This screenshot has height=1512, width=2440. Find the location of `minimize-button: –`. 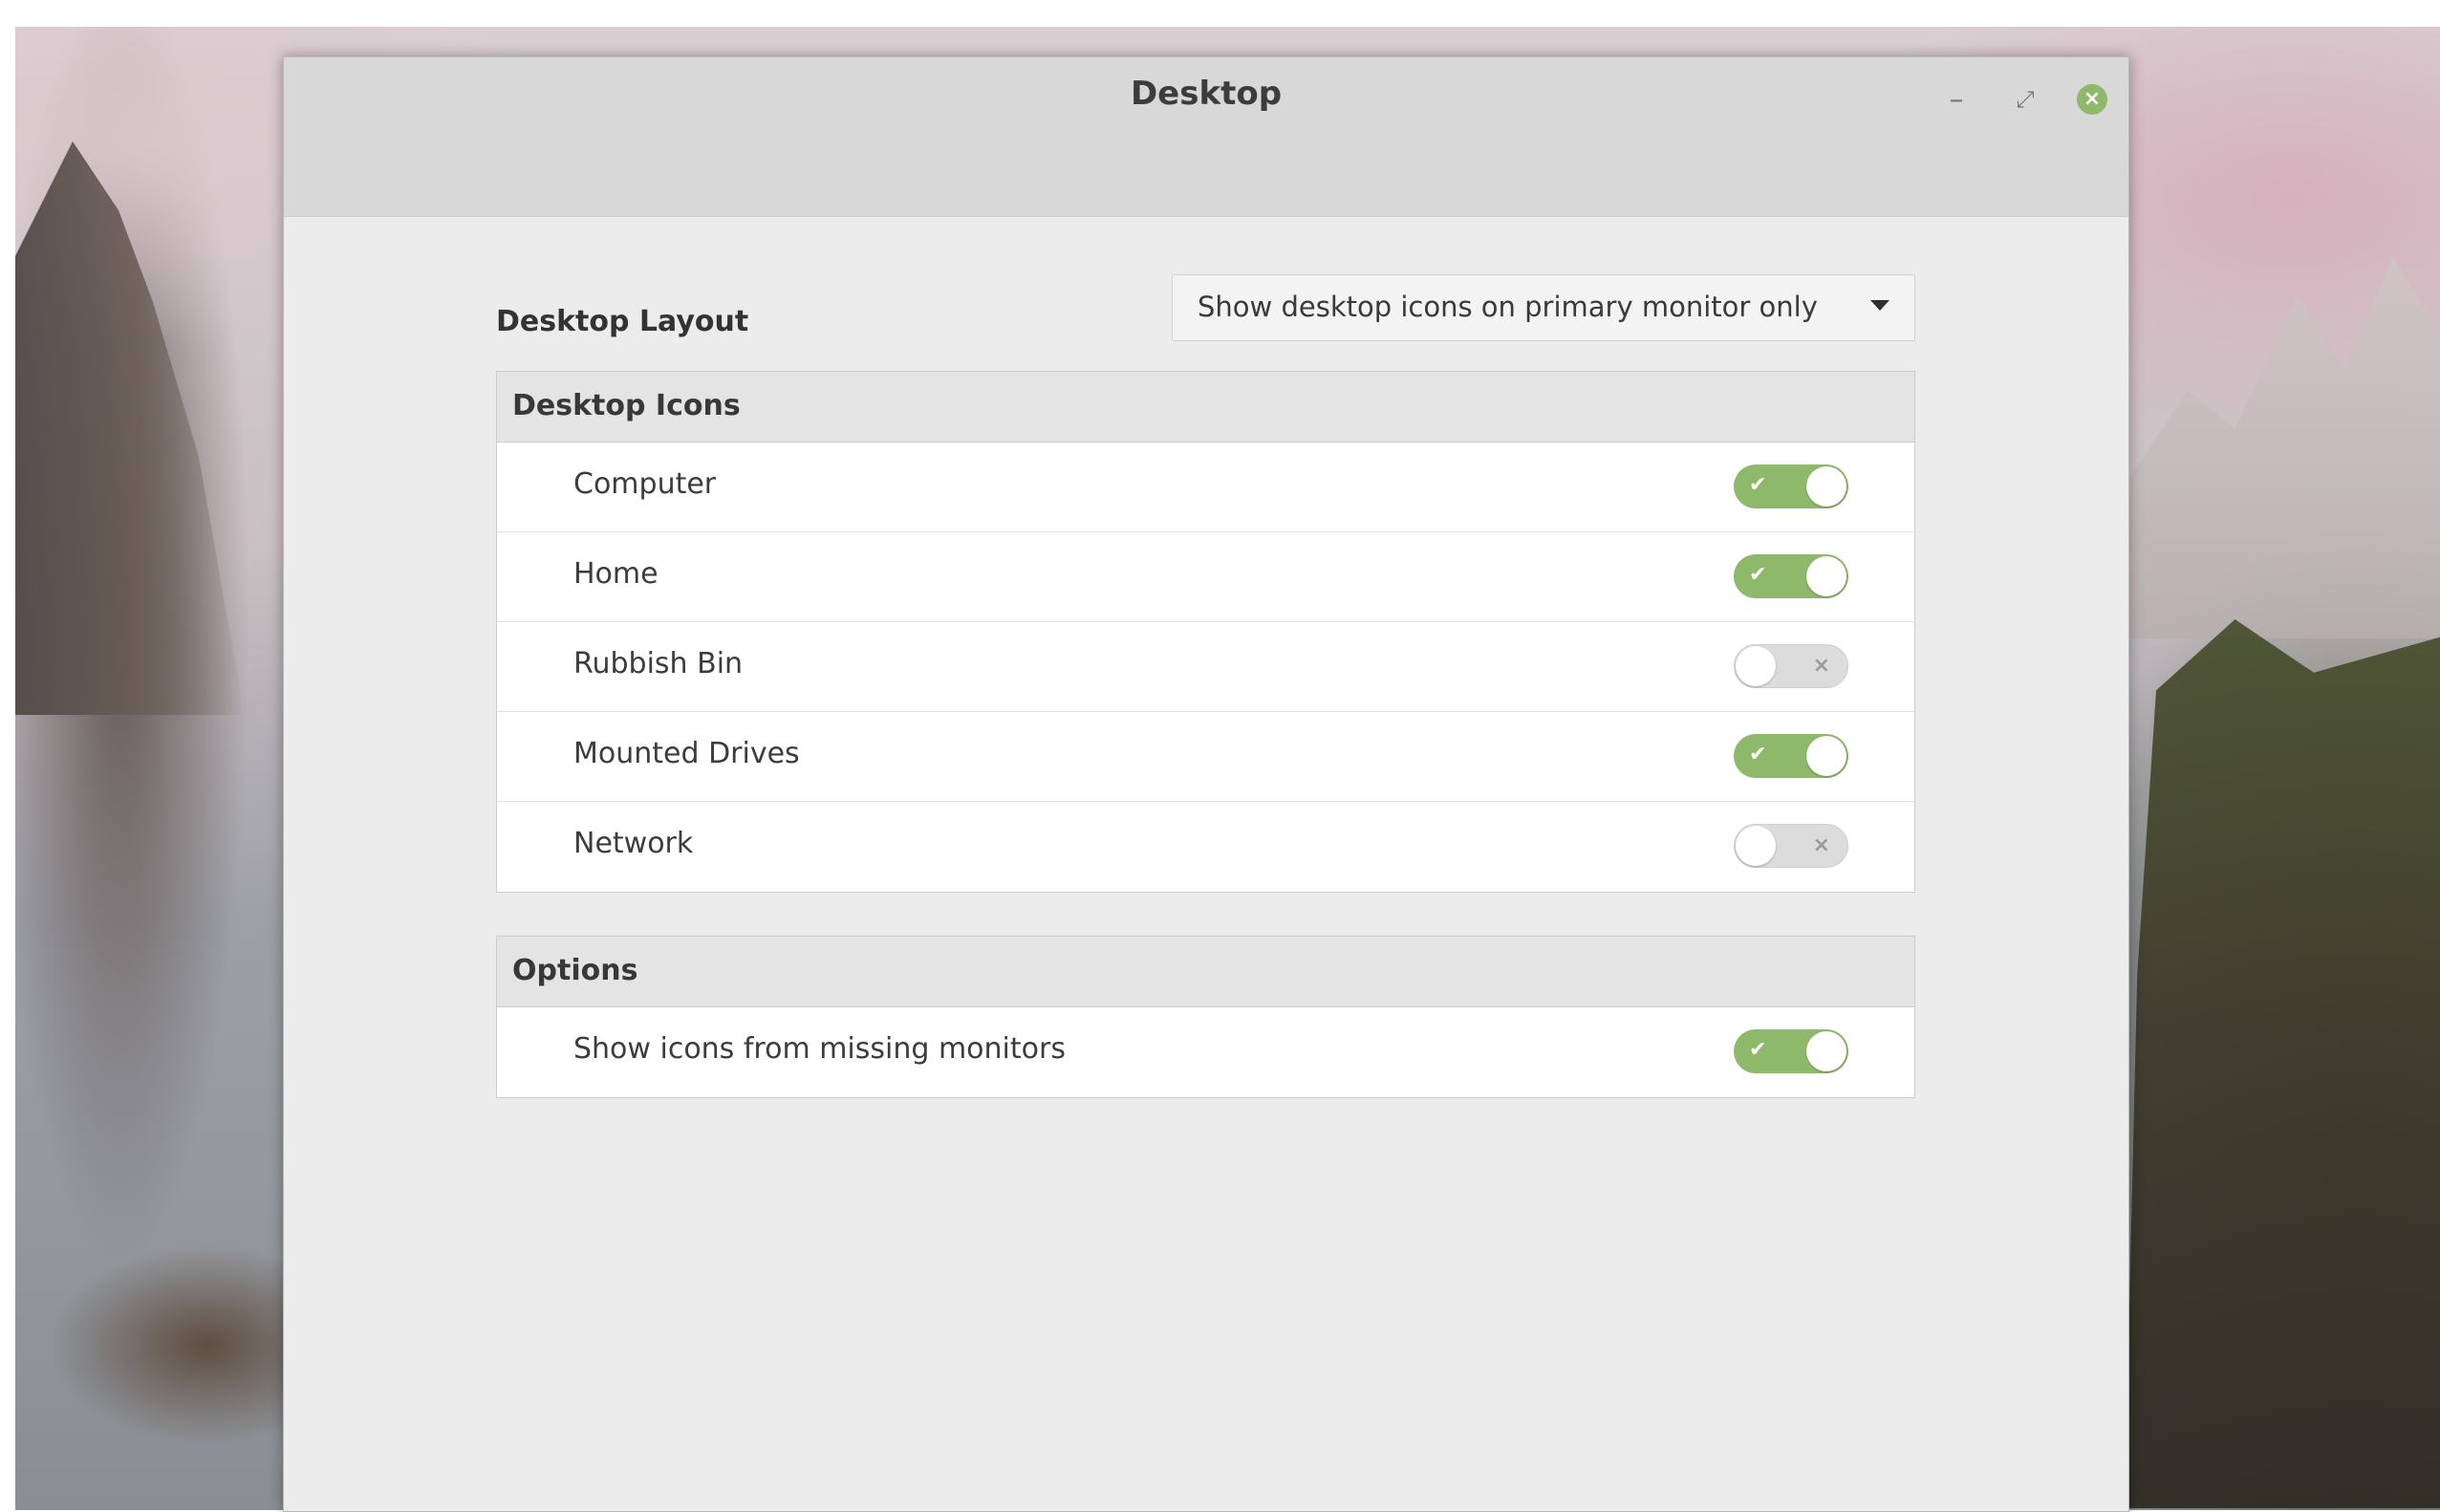

minimize-button: – is located at coordinates (1956, 99).